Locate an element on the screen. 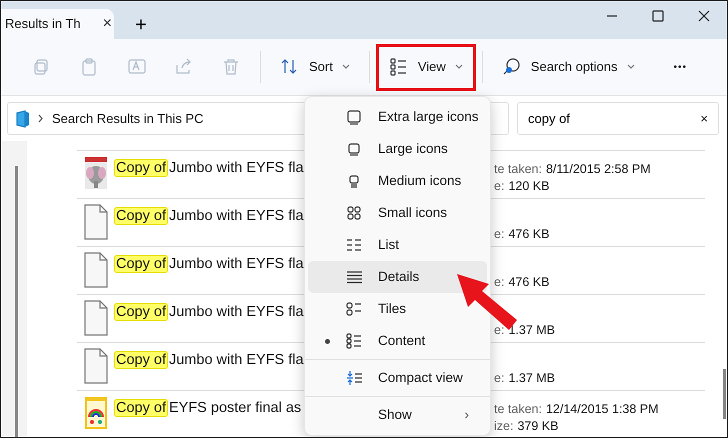 The width and height of the screenshot is (728, 438). menu-item: Medium icons is located at coordinates (397, 181).